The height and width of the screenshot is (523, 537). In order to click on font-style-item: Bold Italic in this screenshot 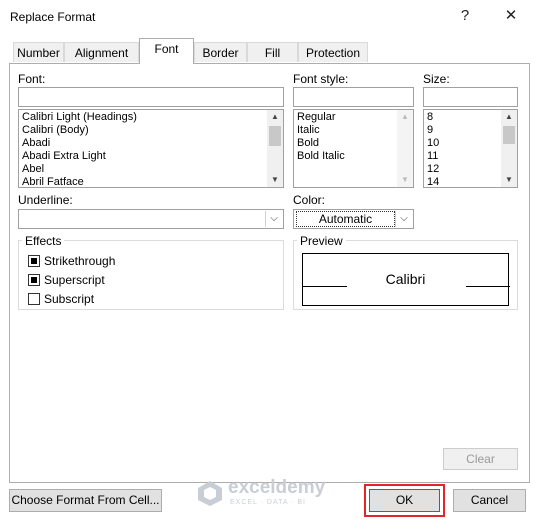, I will do `click(353, 156)`.